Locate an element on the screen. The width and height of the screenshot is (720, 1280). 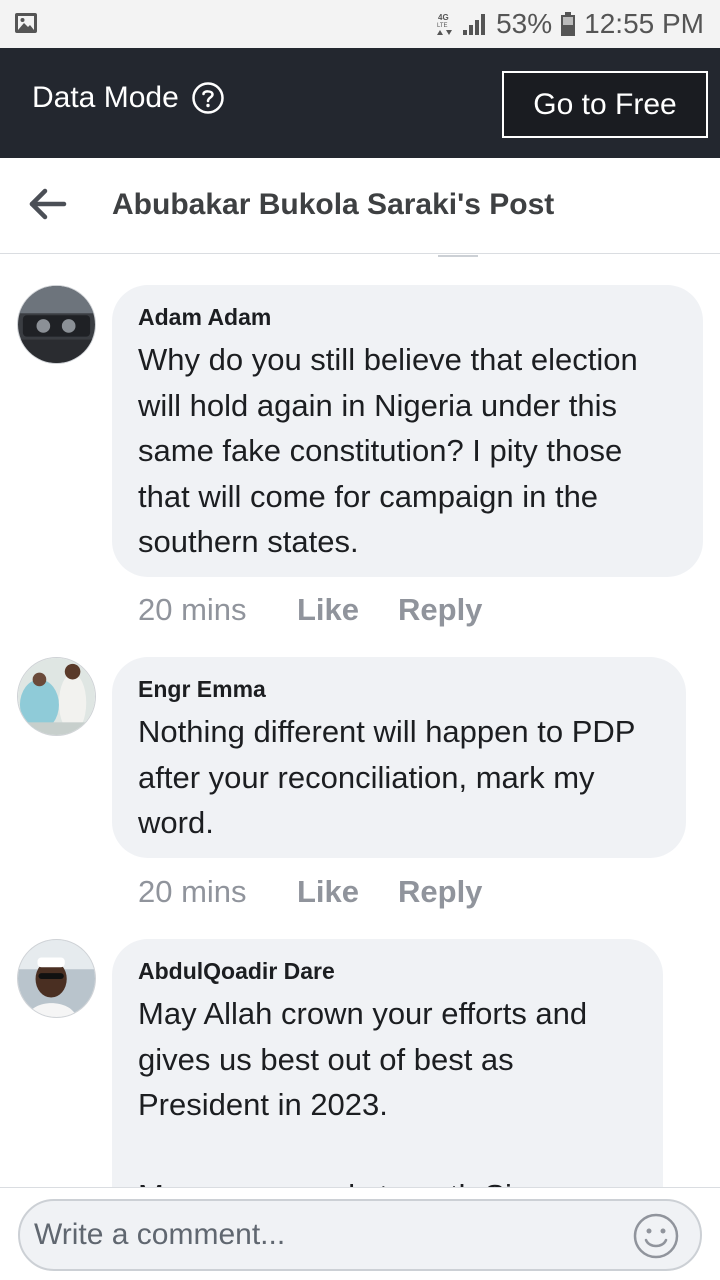
comment-composer is located at coordinates (360, 1233).